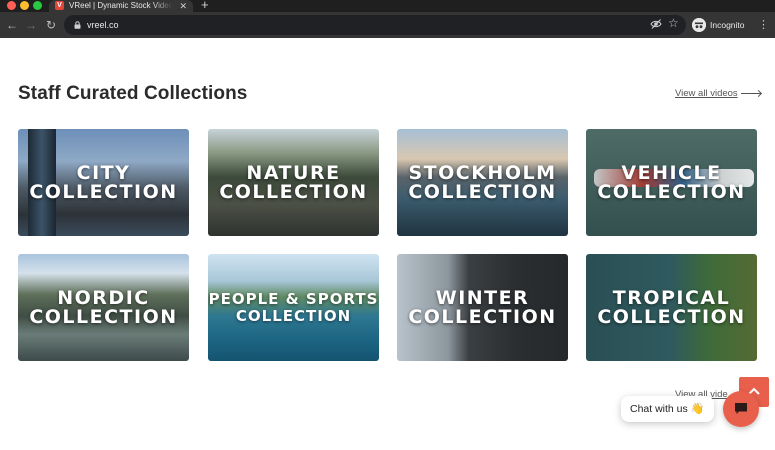 The width and height of the screenshot is (775, 450). Describe the element at coordinates (699, 25) in the screenshot. I see `incognito-icon` at that location.